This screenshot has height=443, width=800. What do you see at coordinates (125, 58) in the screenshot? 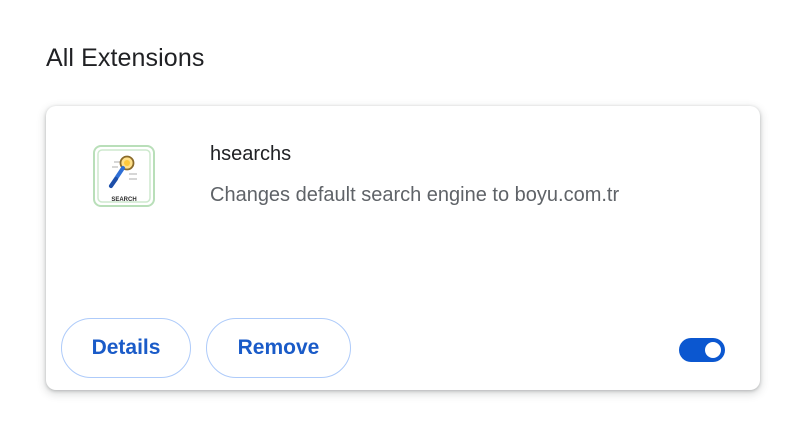
I see `section-title: All Extensions` at bounding box center [125, 58].